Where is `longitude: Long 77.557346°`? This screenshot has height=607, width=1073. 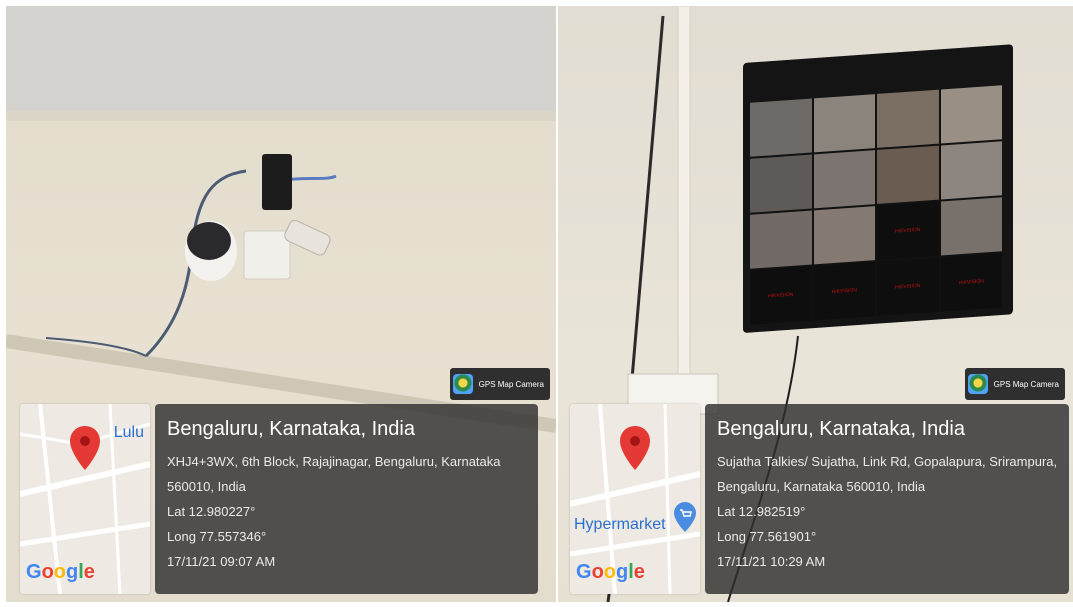 longitude: Long 77.557346° is located at coordinates (217, 536).